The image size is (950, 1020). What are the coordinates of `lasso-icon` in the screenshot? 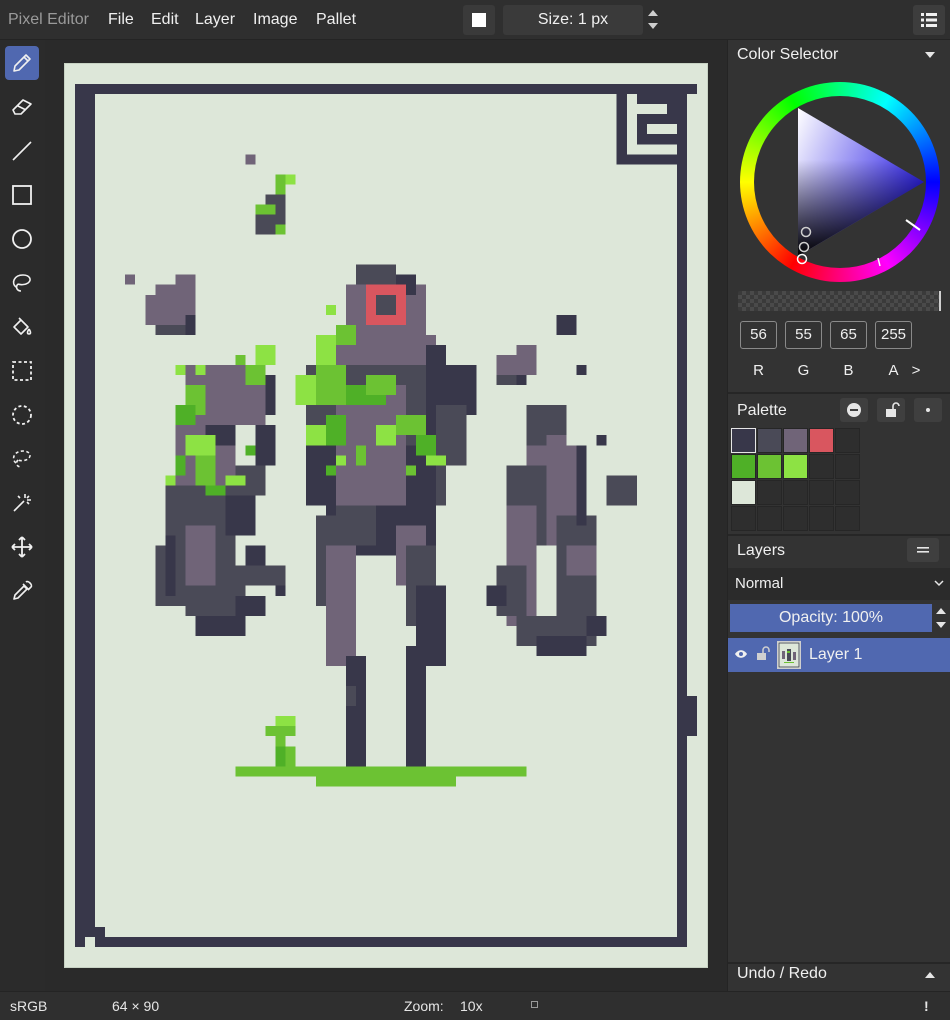 It's located at (21, 283).